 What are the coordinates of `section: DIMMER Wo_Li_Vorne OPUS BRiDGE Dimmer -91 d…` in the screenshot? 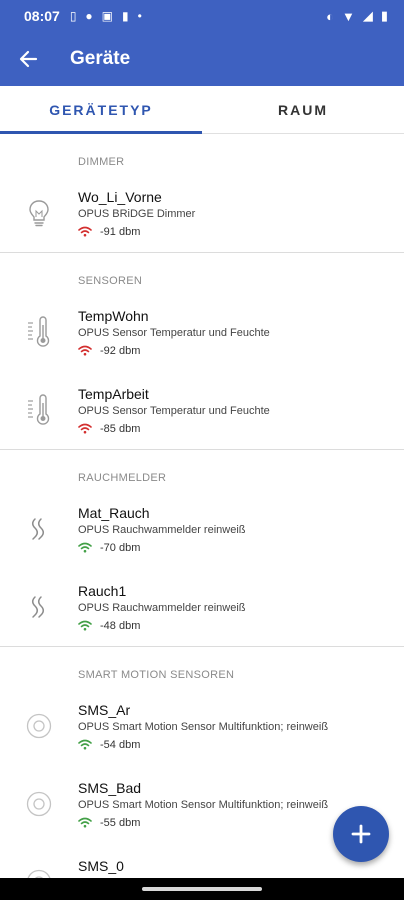 It's located at (202, 193).